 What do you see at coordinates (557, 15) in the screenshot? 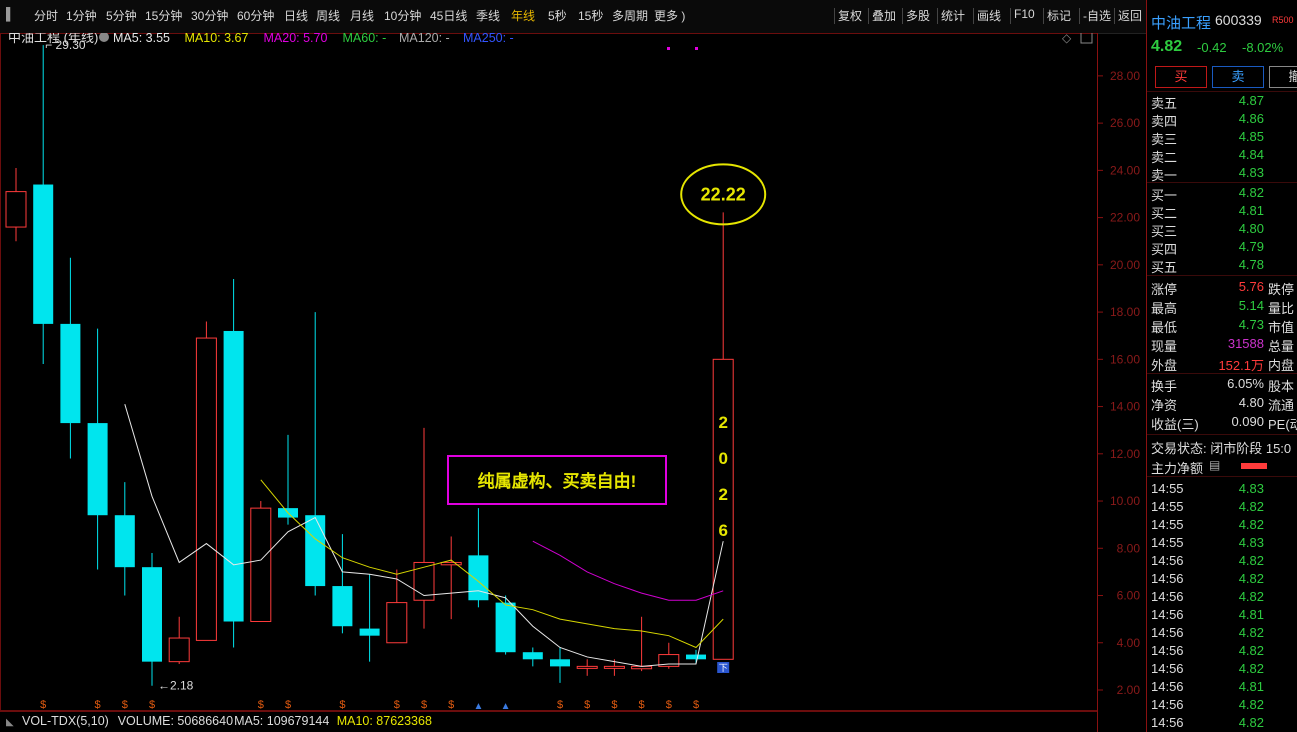
I see `period-tab-13: 5秒` at bounding box center [557, 15].